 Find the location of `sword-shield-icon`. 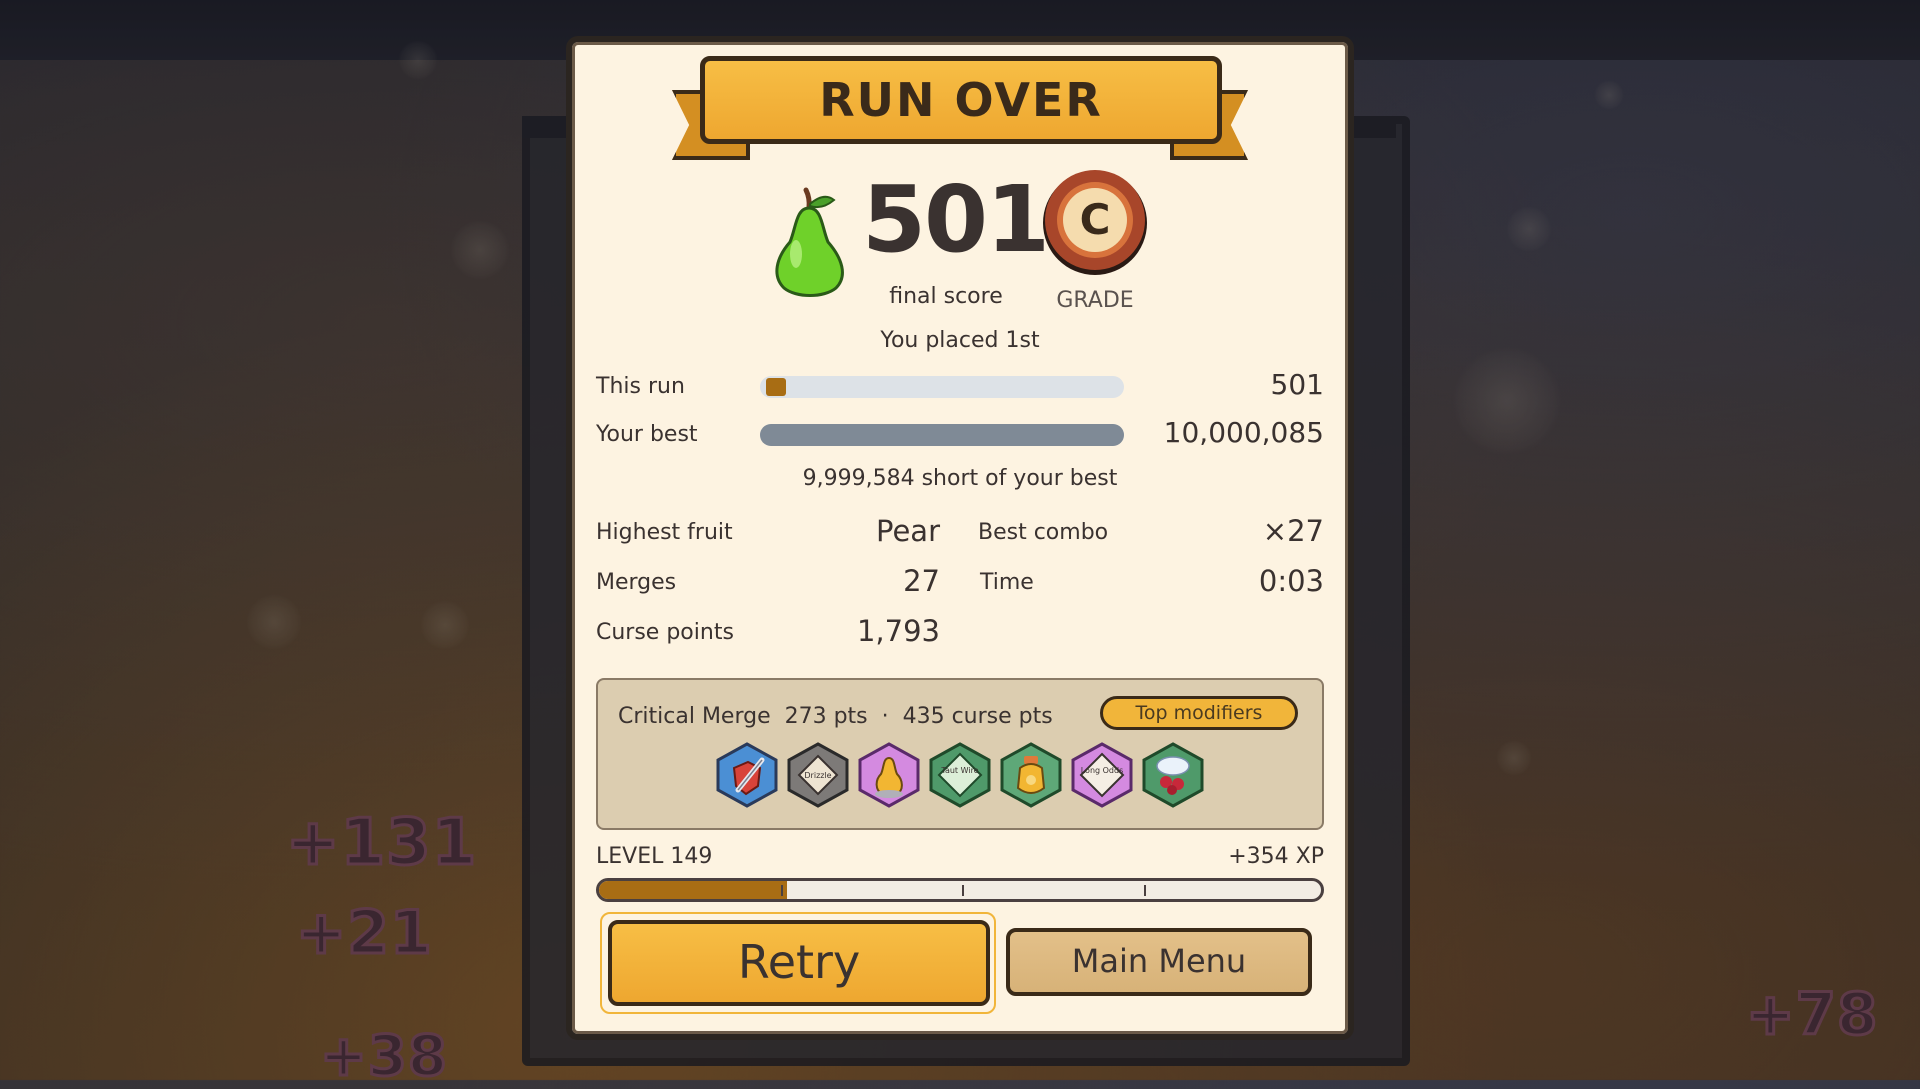

sword-shield-icon is located at coordinates (747, 775).